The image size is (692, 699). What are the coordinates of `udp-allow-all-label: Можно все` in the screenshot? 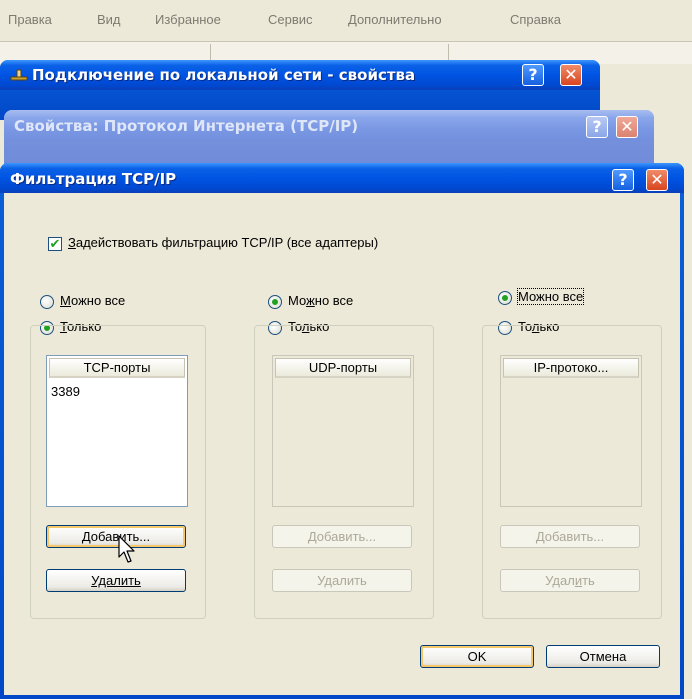 It's located at (320, 300).